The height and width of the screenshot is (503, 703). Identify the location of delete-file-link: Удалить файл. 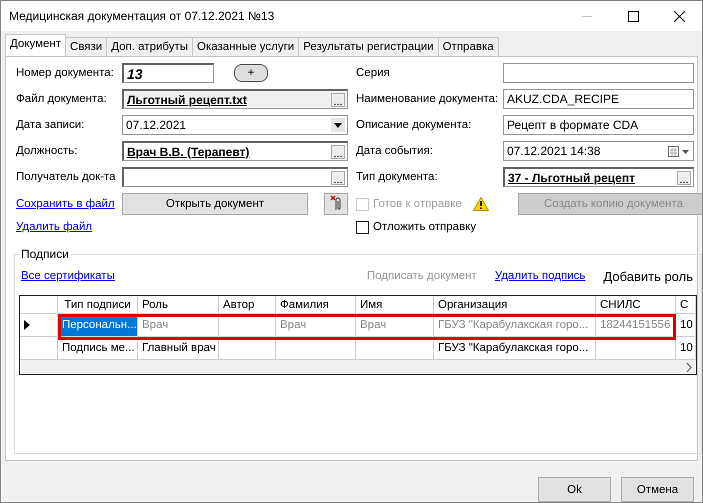
(54, 227).